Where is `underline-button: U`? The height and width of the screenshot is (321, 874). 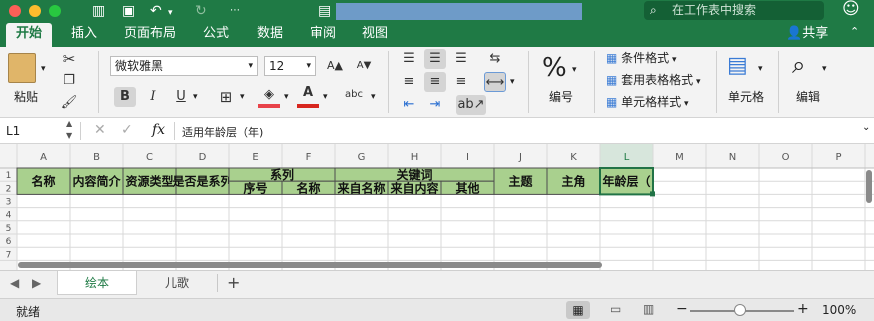
underline-button: U is located at coordinates (181, 97).